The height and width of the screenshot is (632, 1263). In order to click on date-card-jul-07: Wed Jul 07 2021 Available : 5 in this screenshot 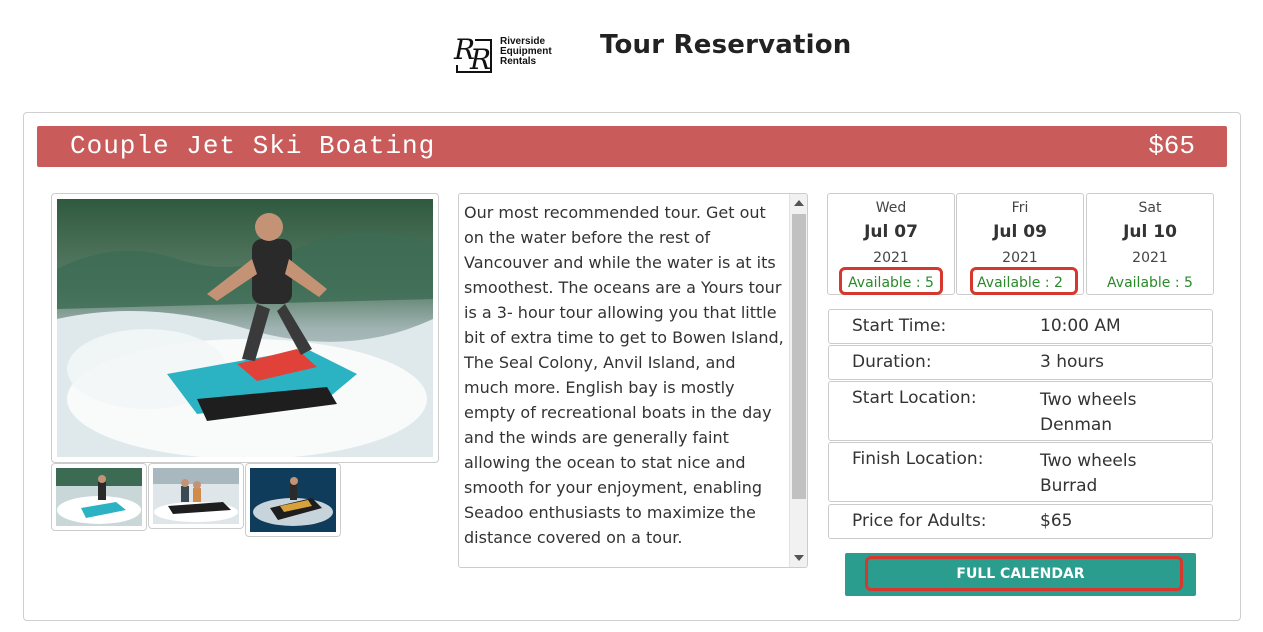, I will do `click(891, 244)`.